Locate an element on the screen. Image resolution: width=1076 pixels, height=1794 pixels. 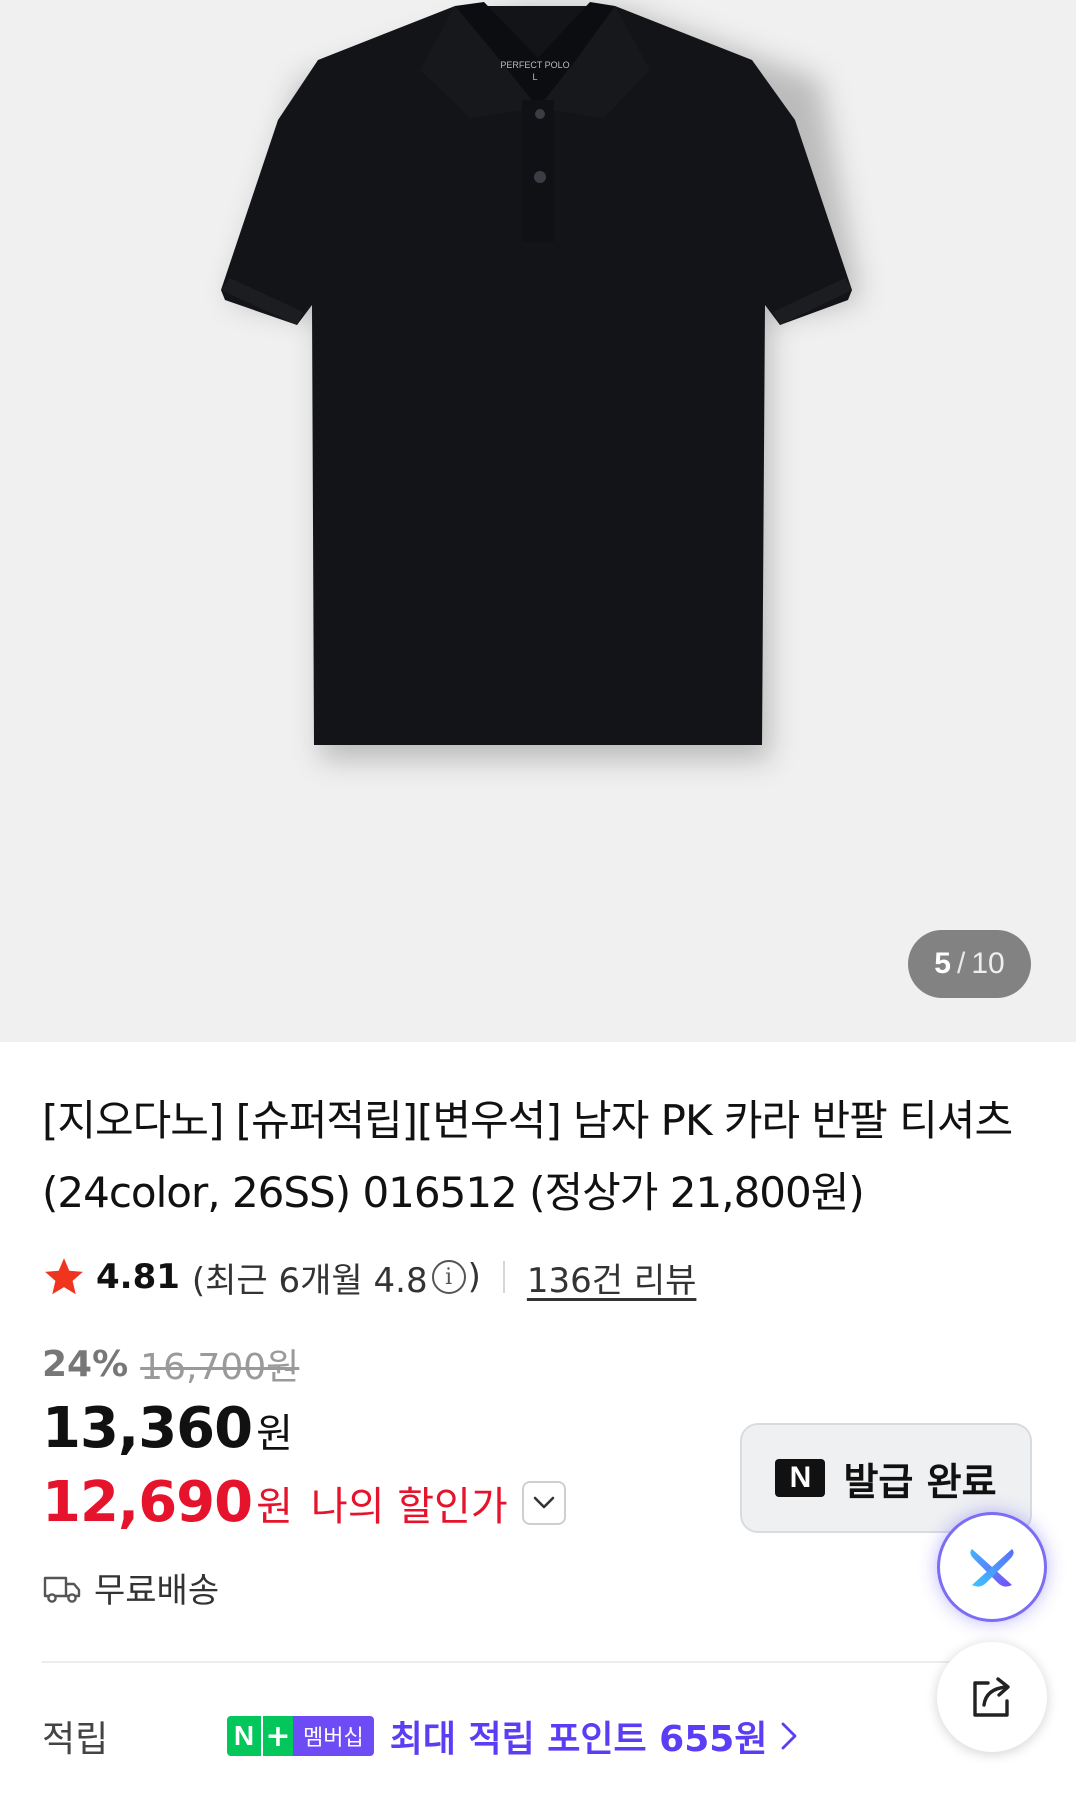
my-discount-price: 12,690 원 나의 할인가 is located at coordinates (304, 1502).